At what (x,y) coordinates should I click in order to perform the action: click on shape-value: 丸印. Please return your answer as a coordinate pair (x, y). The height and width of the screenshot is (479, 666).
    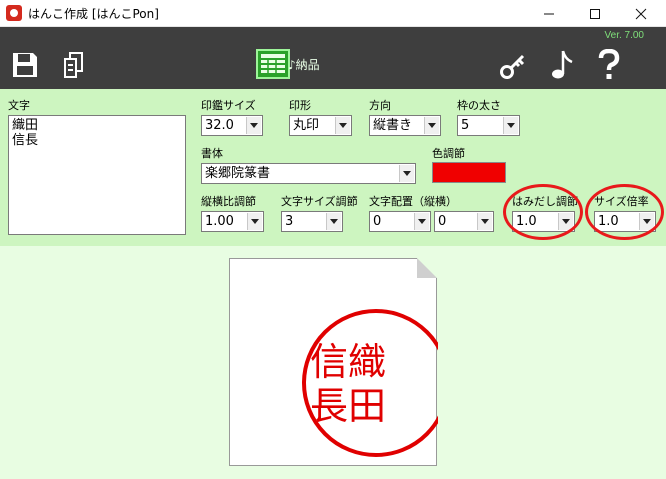
    Looking at the image, I should click on (306, 125).